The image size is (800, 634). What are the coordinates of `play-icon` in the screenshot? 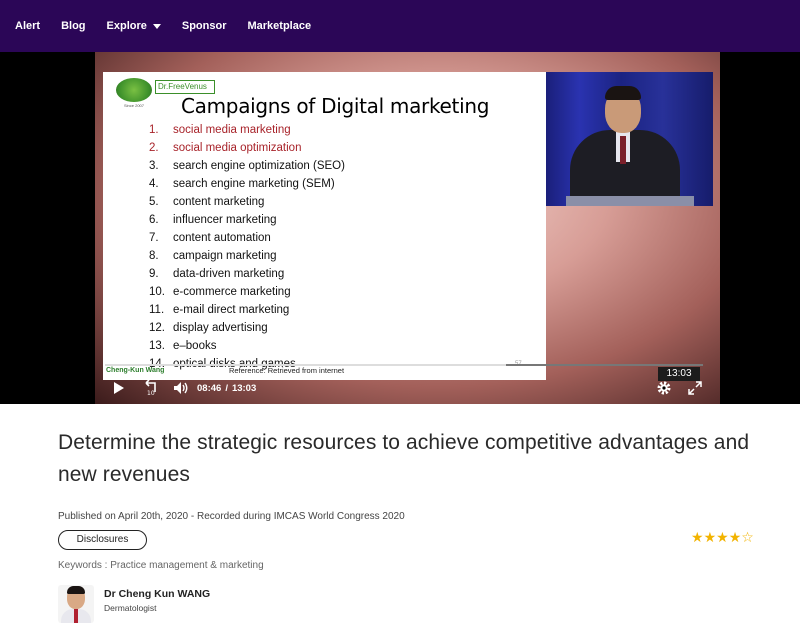 It's located at (119, 388).